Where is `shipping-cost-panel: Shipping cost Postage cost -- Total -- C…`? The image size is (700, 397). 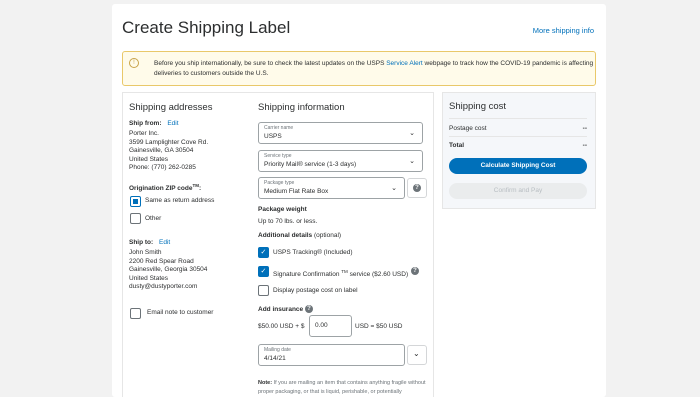 shipping-cost-panel: Shipping cost Postage cost -- Total -- C… is located at coordinates (519, 150).